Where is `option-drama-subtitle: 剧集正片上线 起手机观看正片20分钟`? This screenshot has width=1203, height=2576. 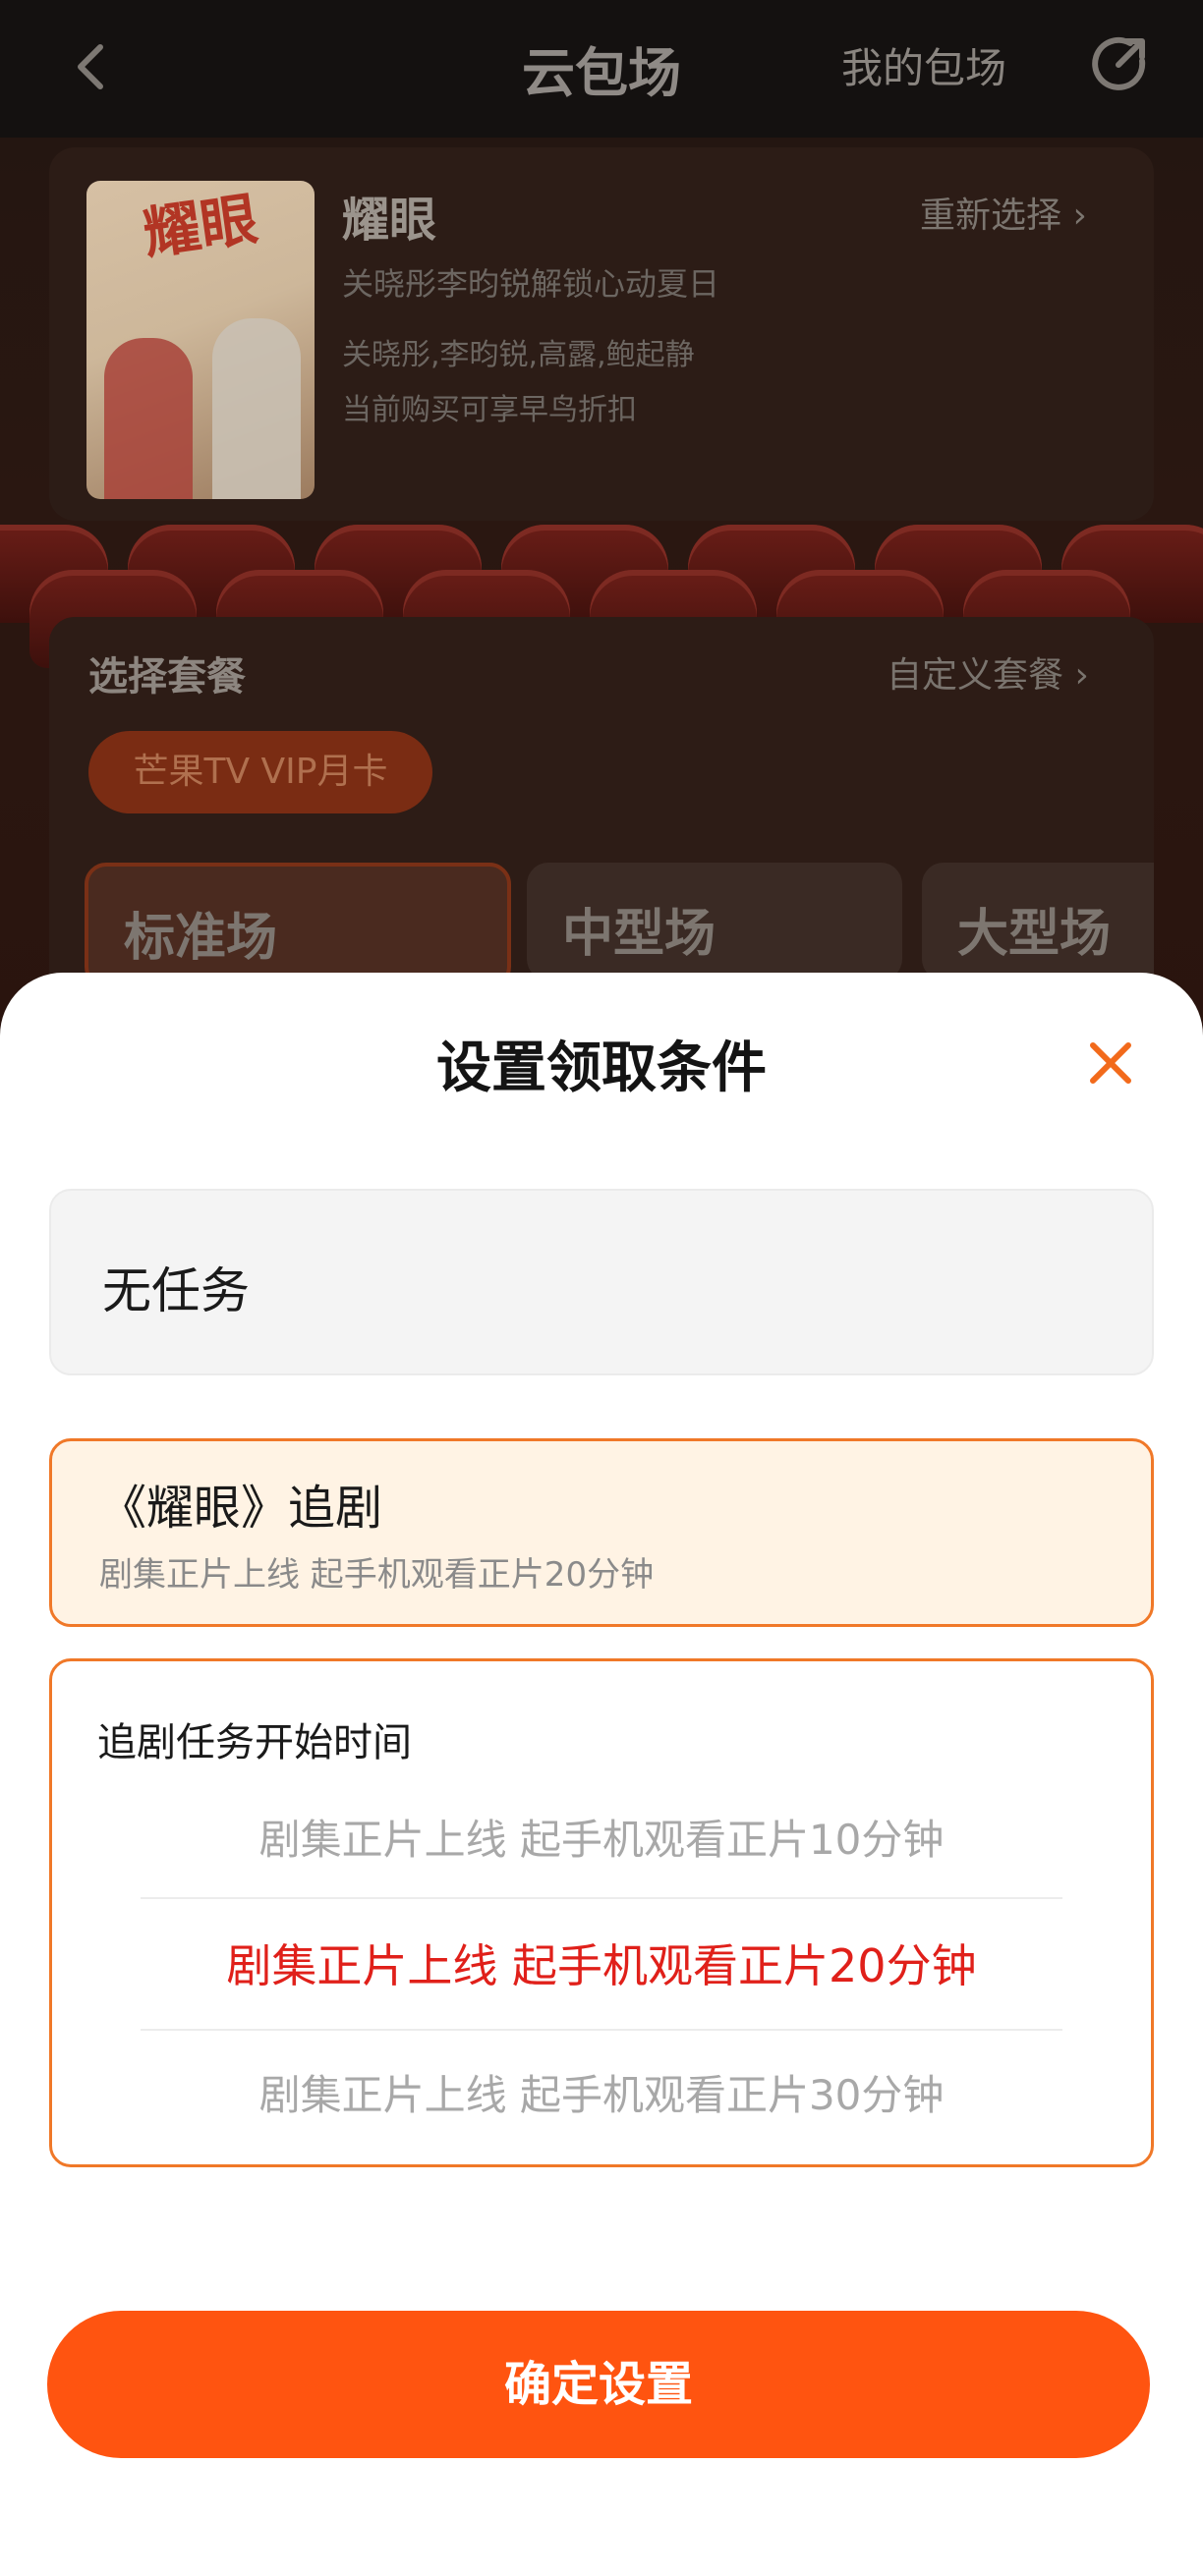 option-drama-subtitle: 剧集正片上线 起手机观看正片20分钟 is located at coordinates (377, 1575).